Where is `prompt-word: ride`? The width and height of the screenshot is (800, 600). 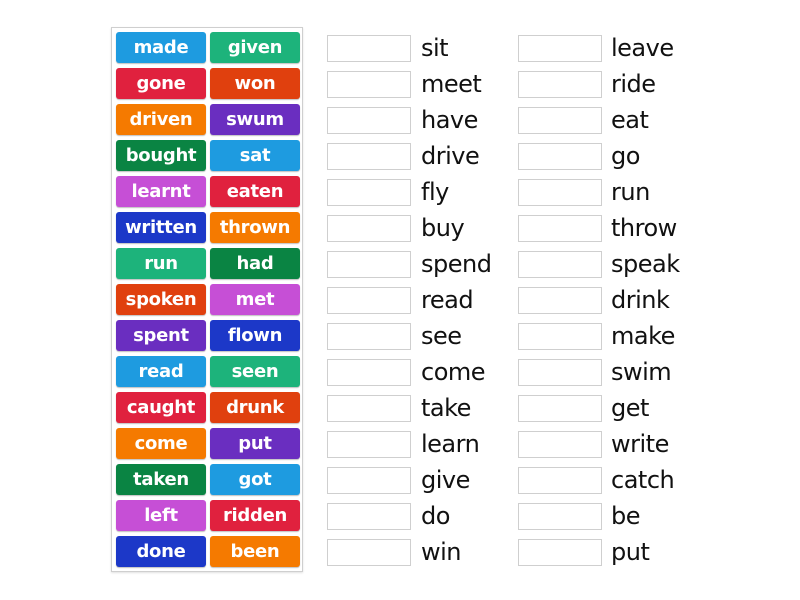 prompt-word: ride is located at coordinates (633, 84).